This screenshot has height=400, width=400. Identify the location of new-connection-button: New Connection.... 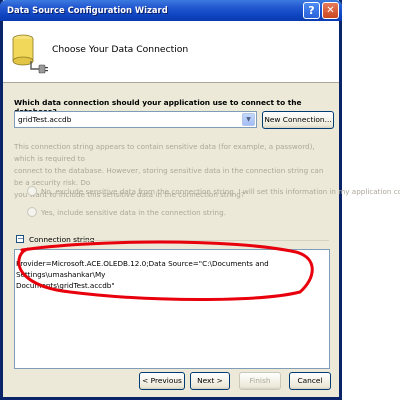
(298, 120).